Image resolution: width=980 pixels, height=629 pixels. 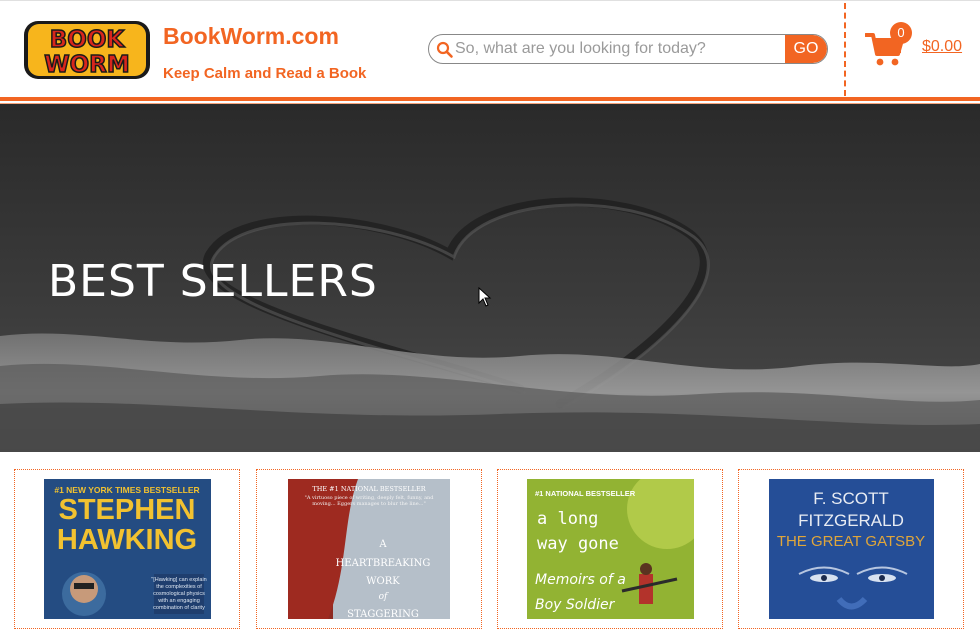 What do you see at coordinates (444, 49) in the screenshot?
I see `search-icon` at bounding box center [444, 49].